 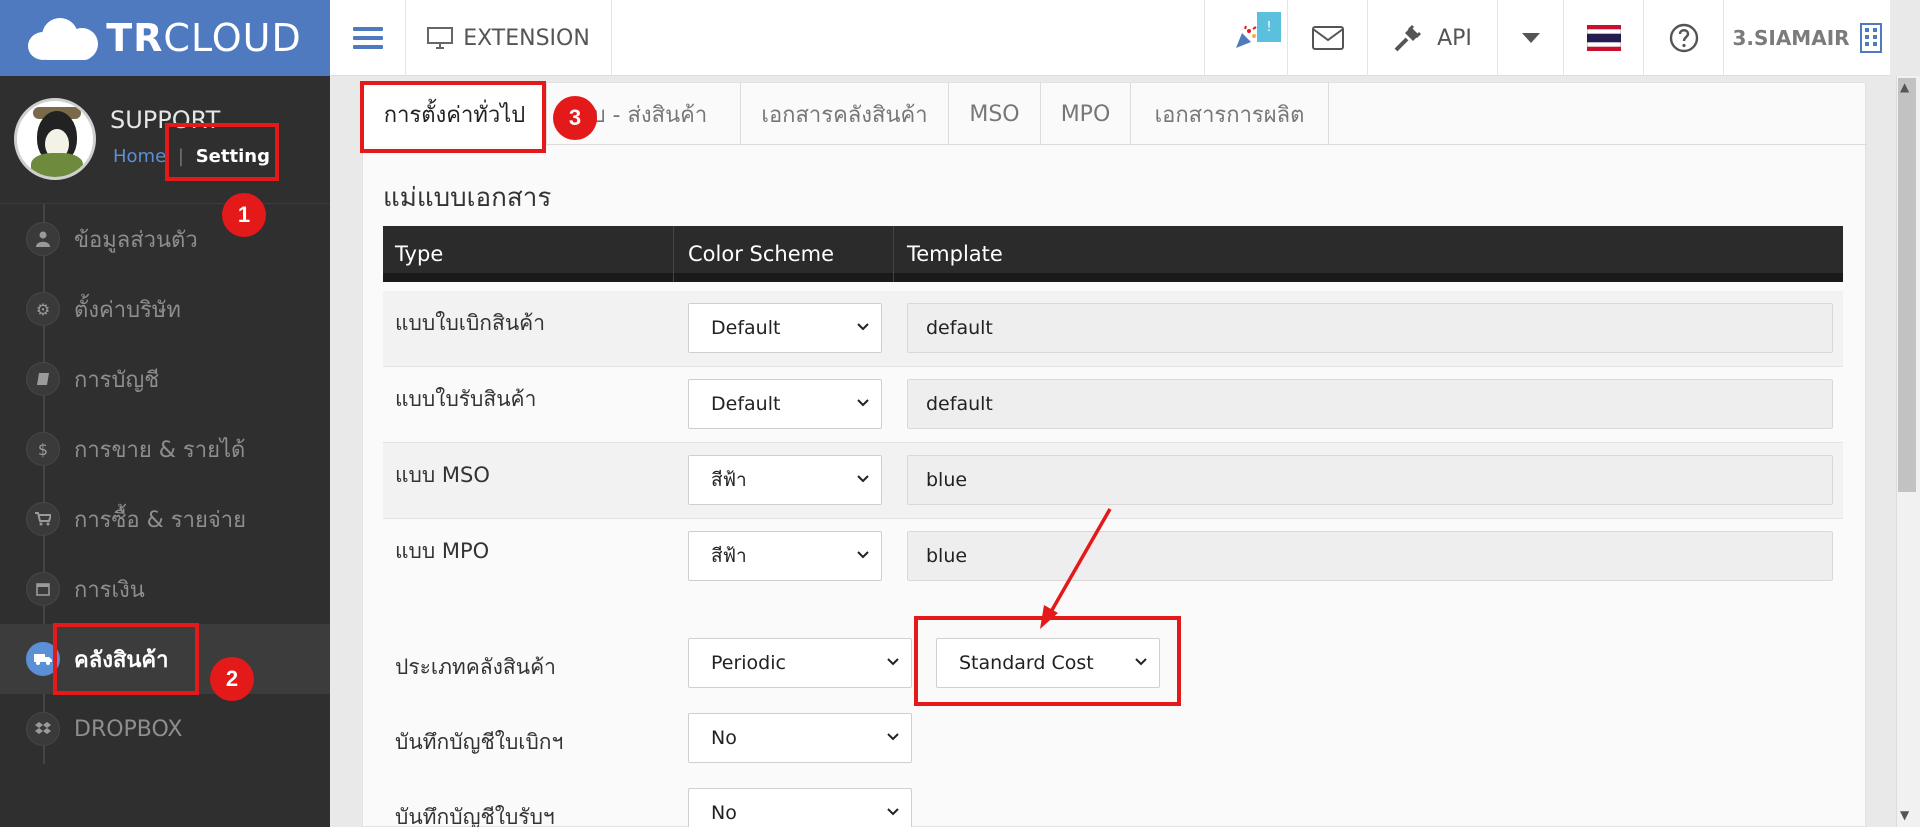 What do you see at coordinates (467, 198) in the screenshot?
I see `section-title: แม่แบบเอกสาร` at bounding box center [467, 198].